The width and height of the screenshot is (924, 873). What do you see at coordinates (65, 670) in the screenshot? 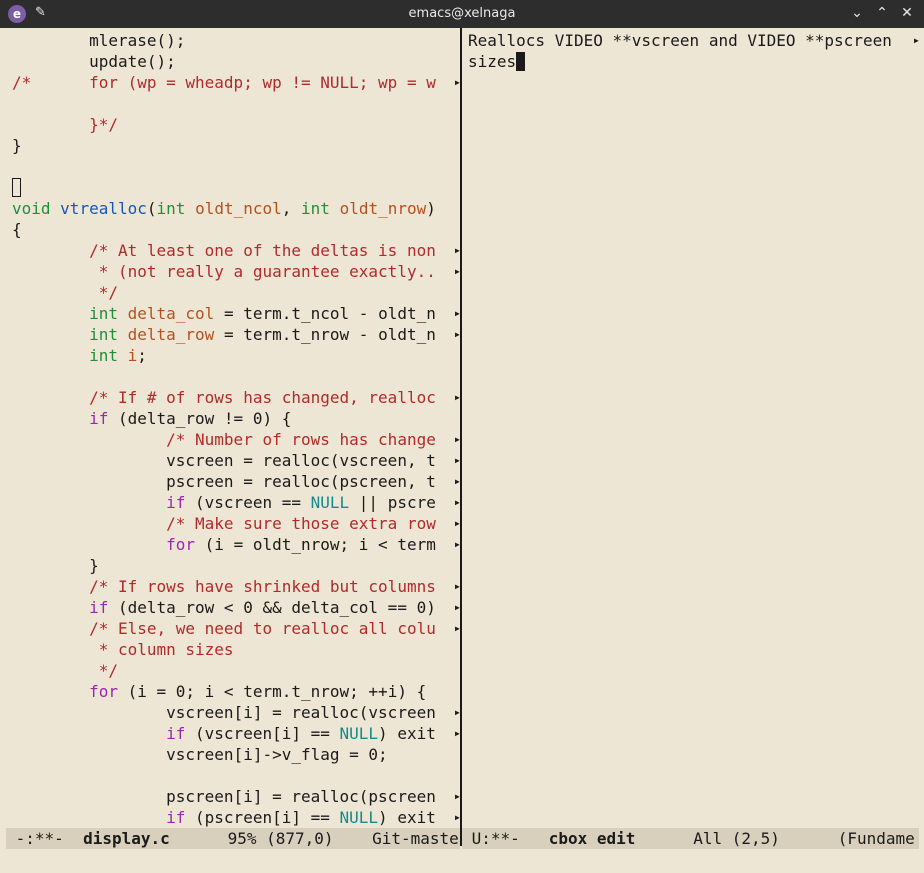
I see `code-token: */` at bounding box center [65, 670].